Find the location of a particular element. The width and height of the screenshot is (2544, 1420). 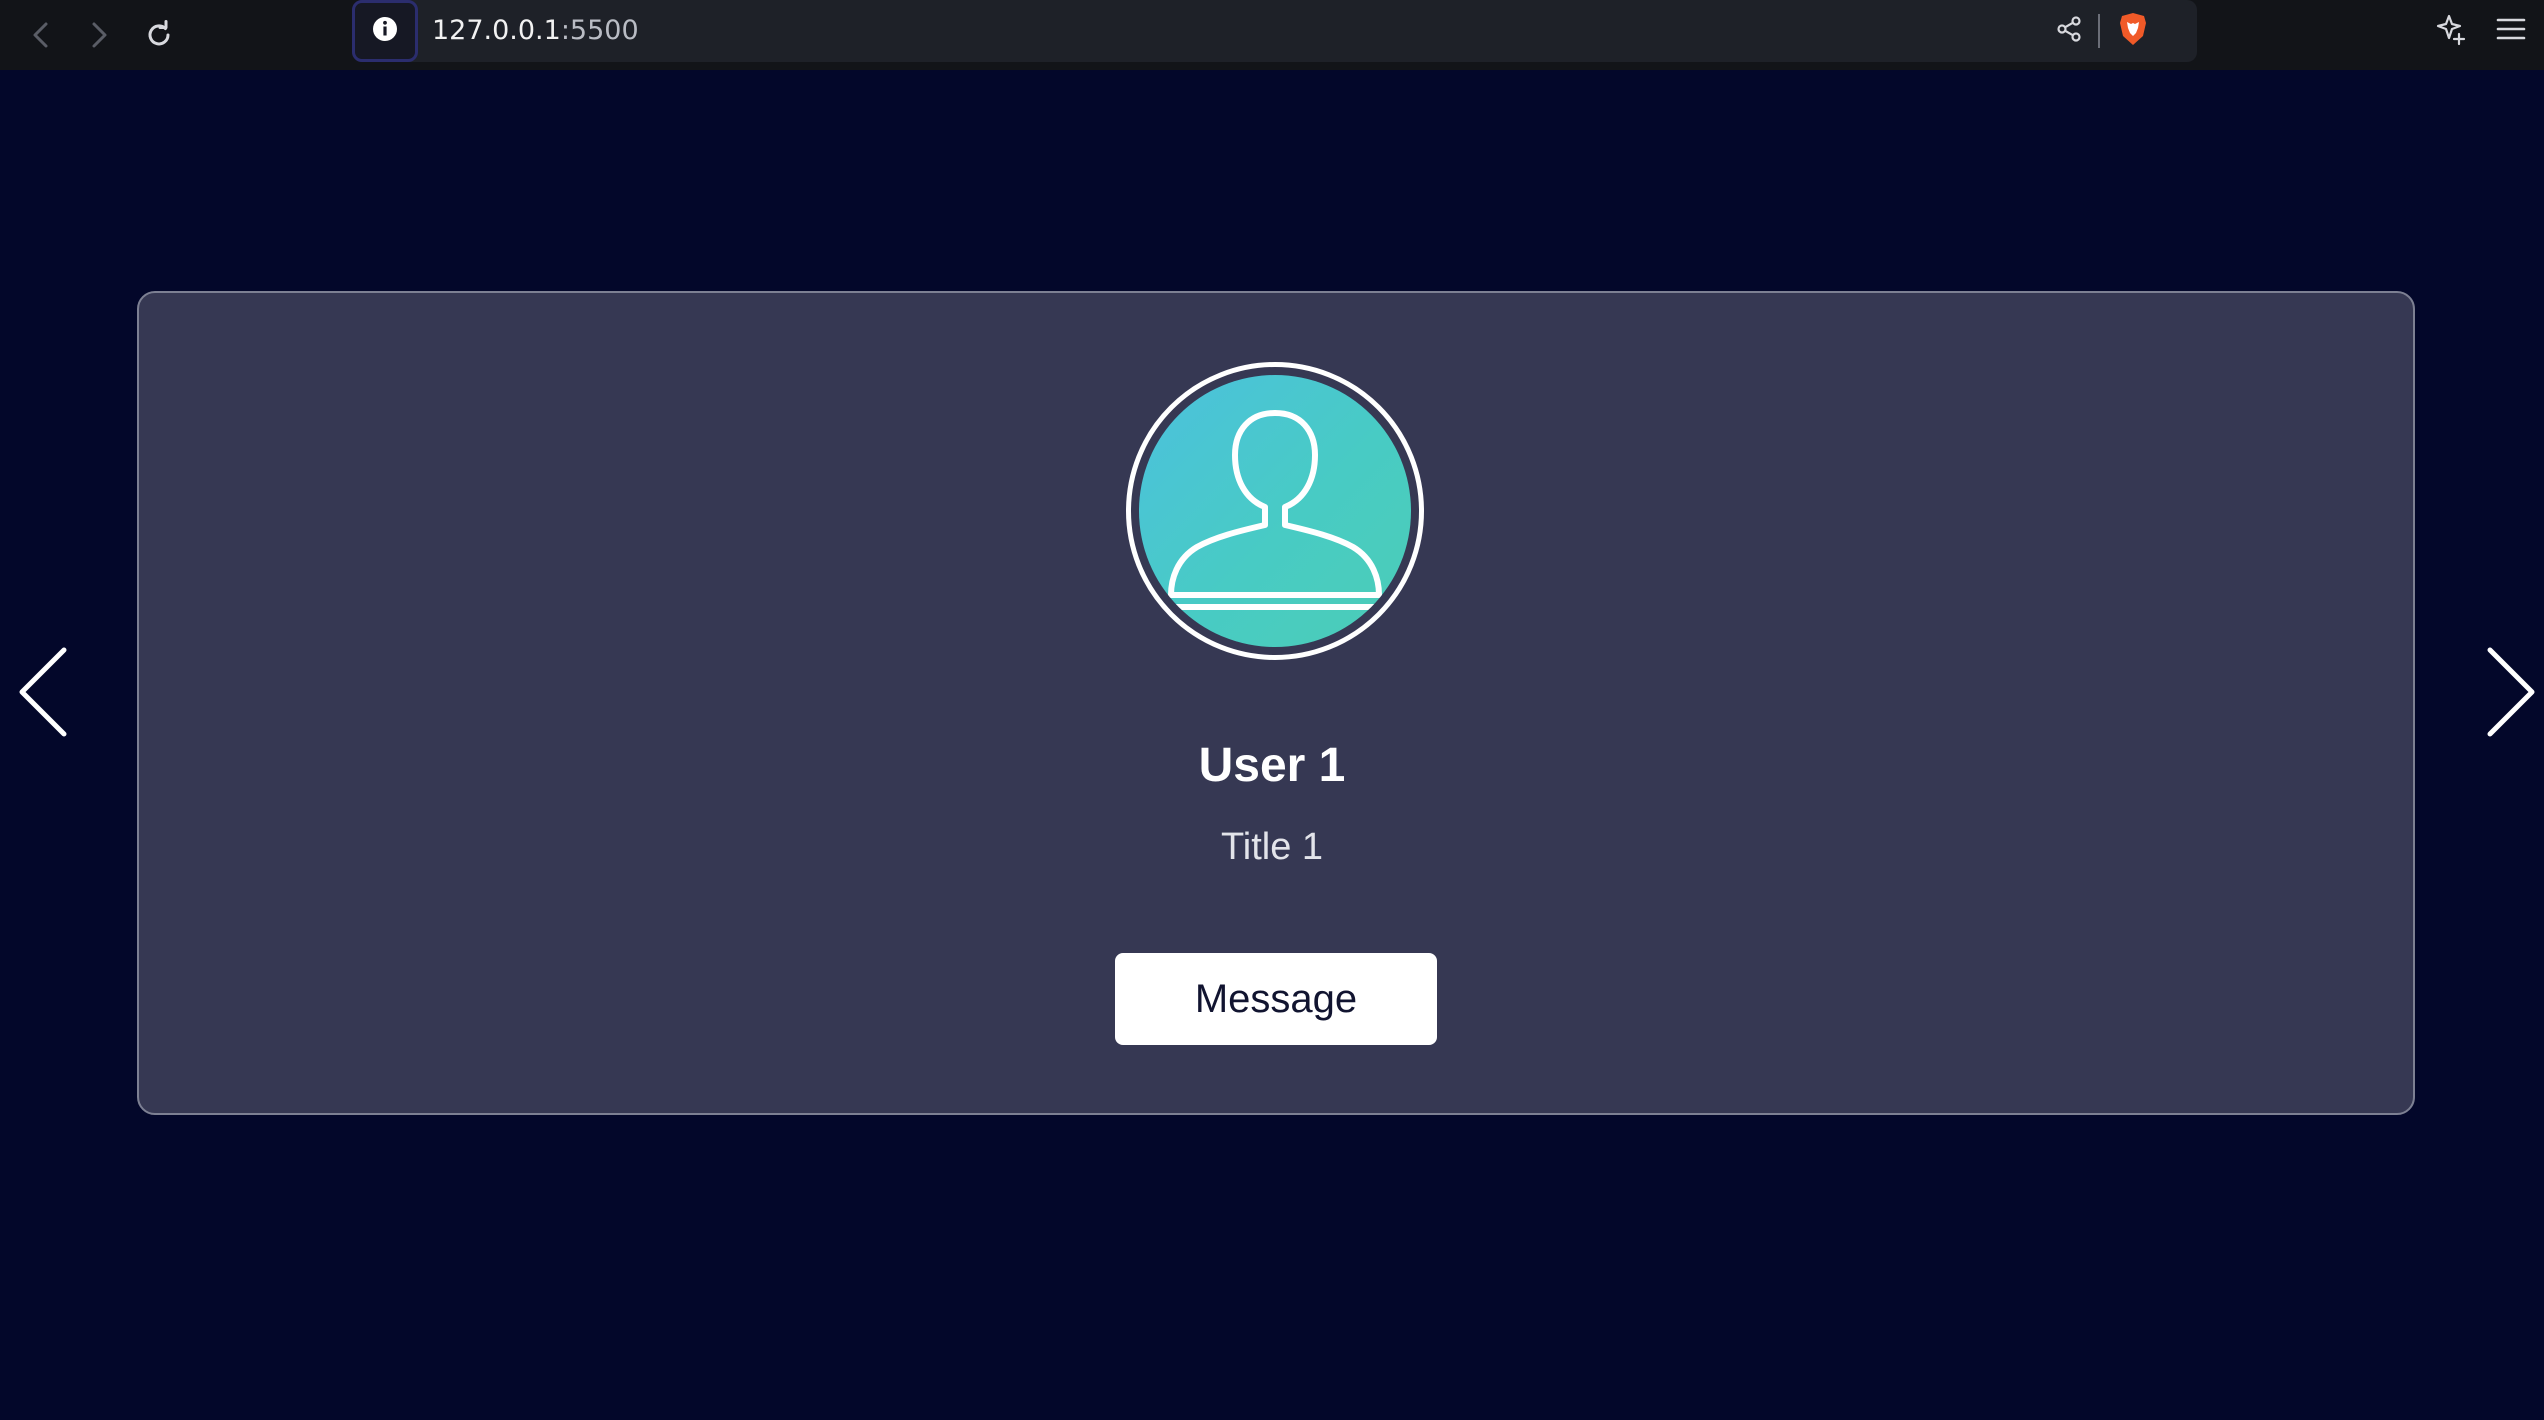

avatar is located at coordinates (1275, 511).